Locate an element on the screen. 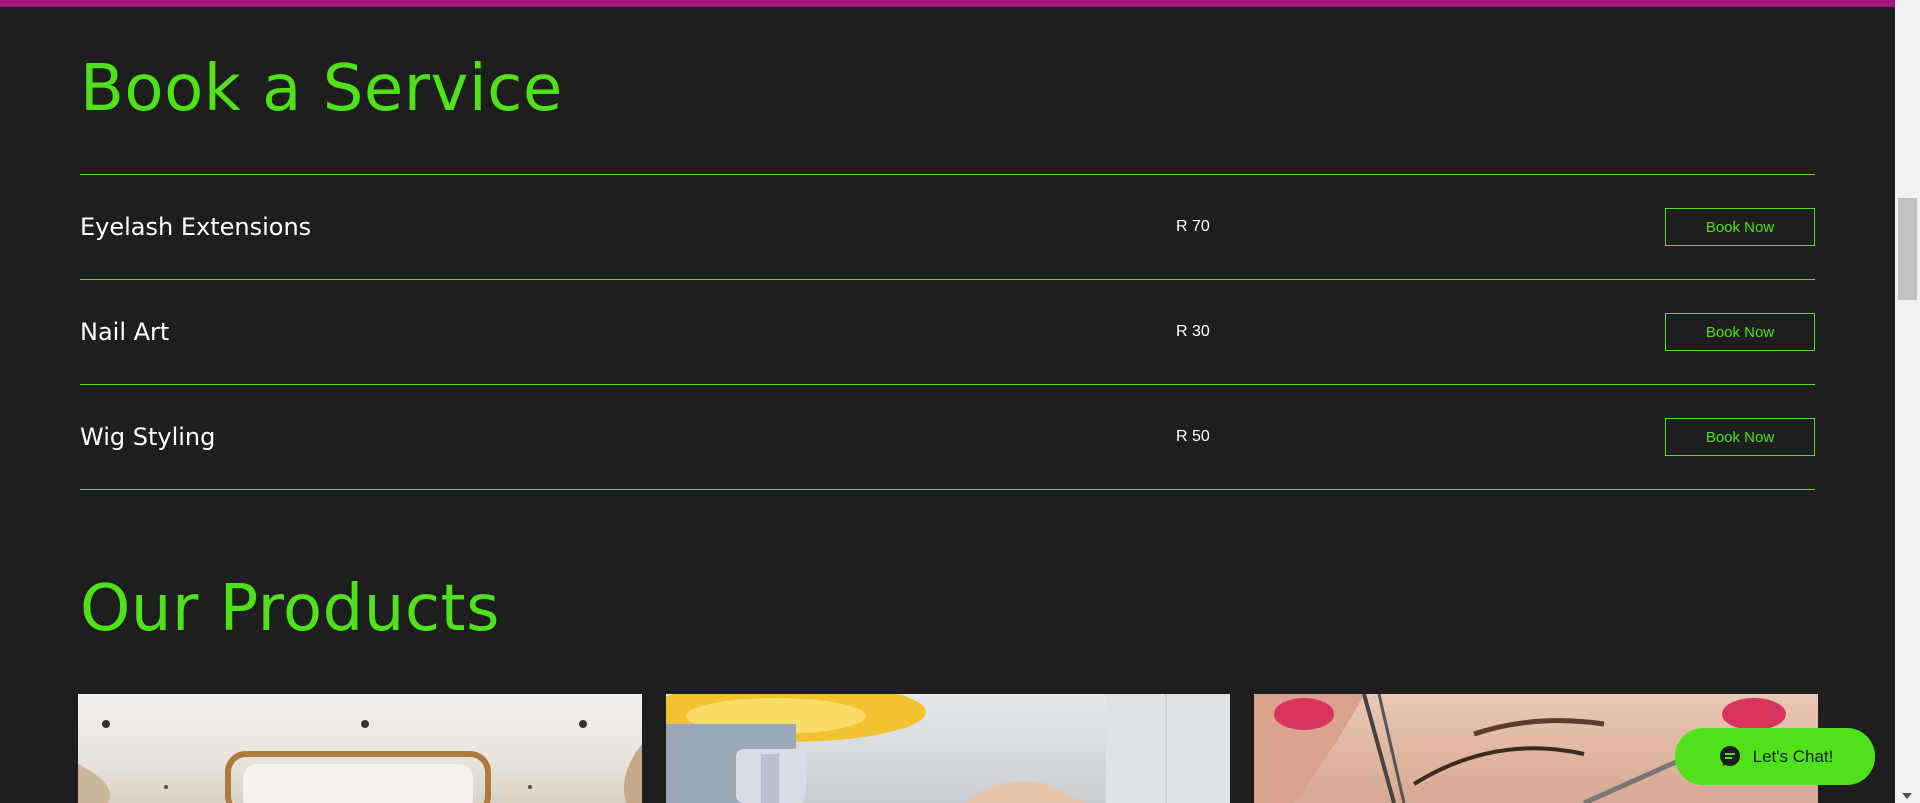  salon-ceiling-image is located at coordinates (360, 761).